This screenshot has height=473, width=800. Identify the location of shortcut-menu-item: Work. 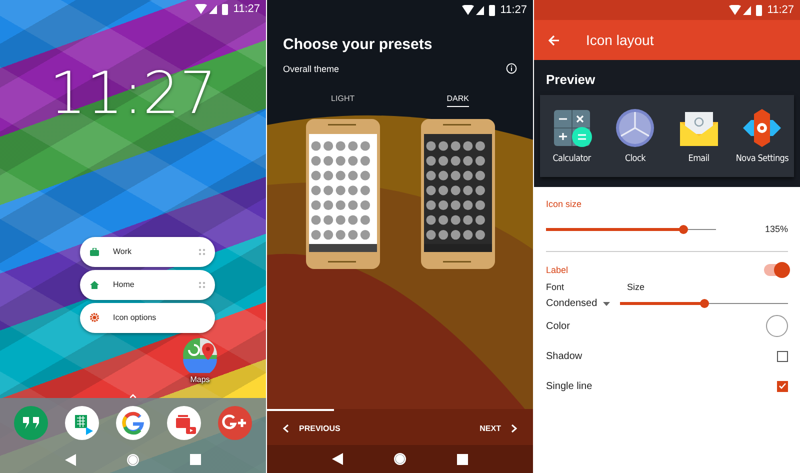
(147, 251).